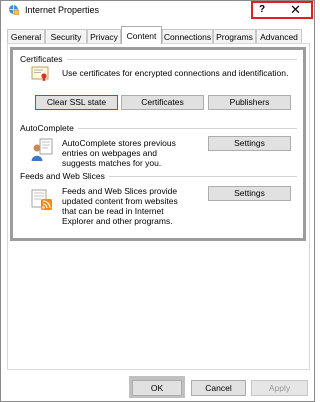  I want to click on ok-button: OK, so click(157, 388).